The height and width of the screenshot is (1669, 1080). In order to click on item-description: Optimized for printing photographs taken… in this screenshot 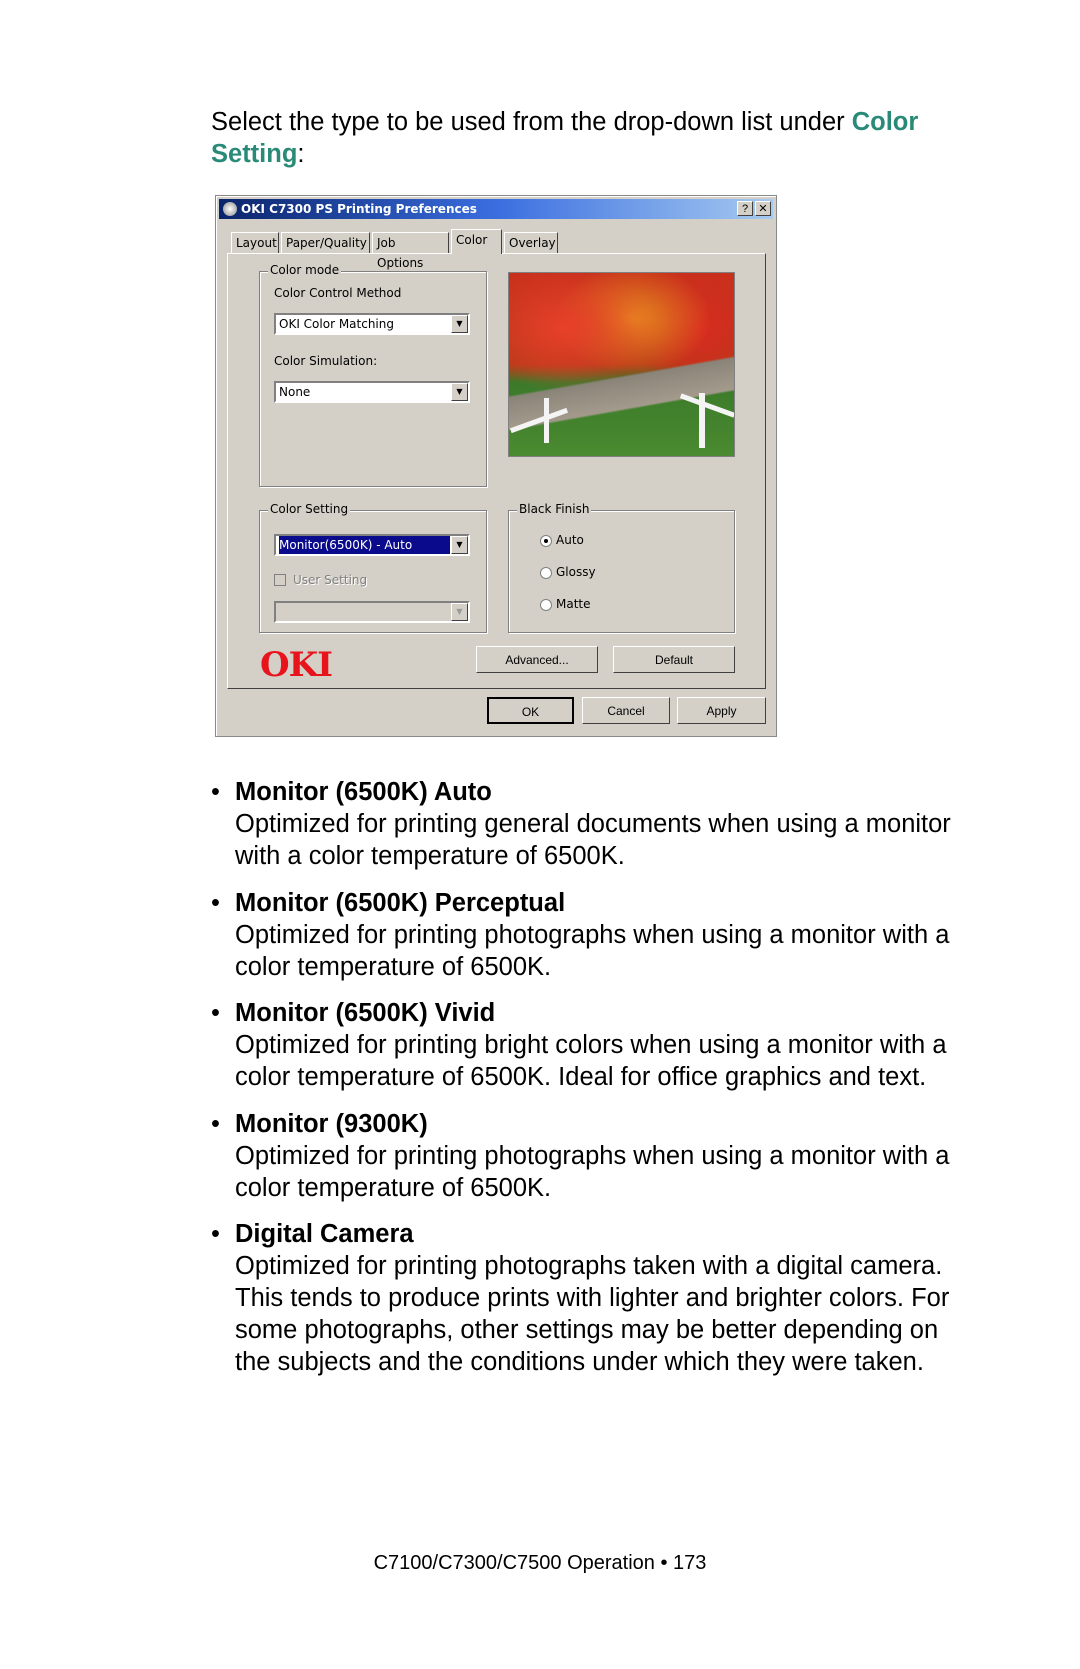, I will do `click(592, 1314)`.